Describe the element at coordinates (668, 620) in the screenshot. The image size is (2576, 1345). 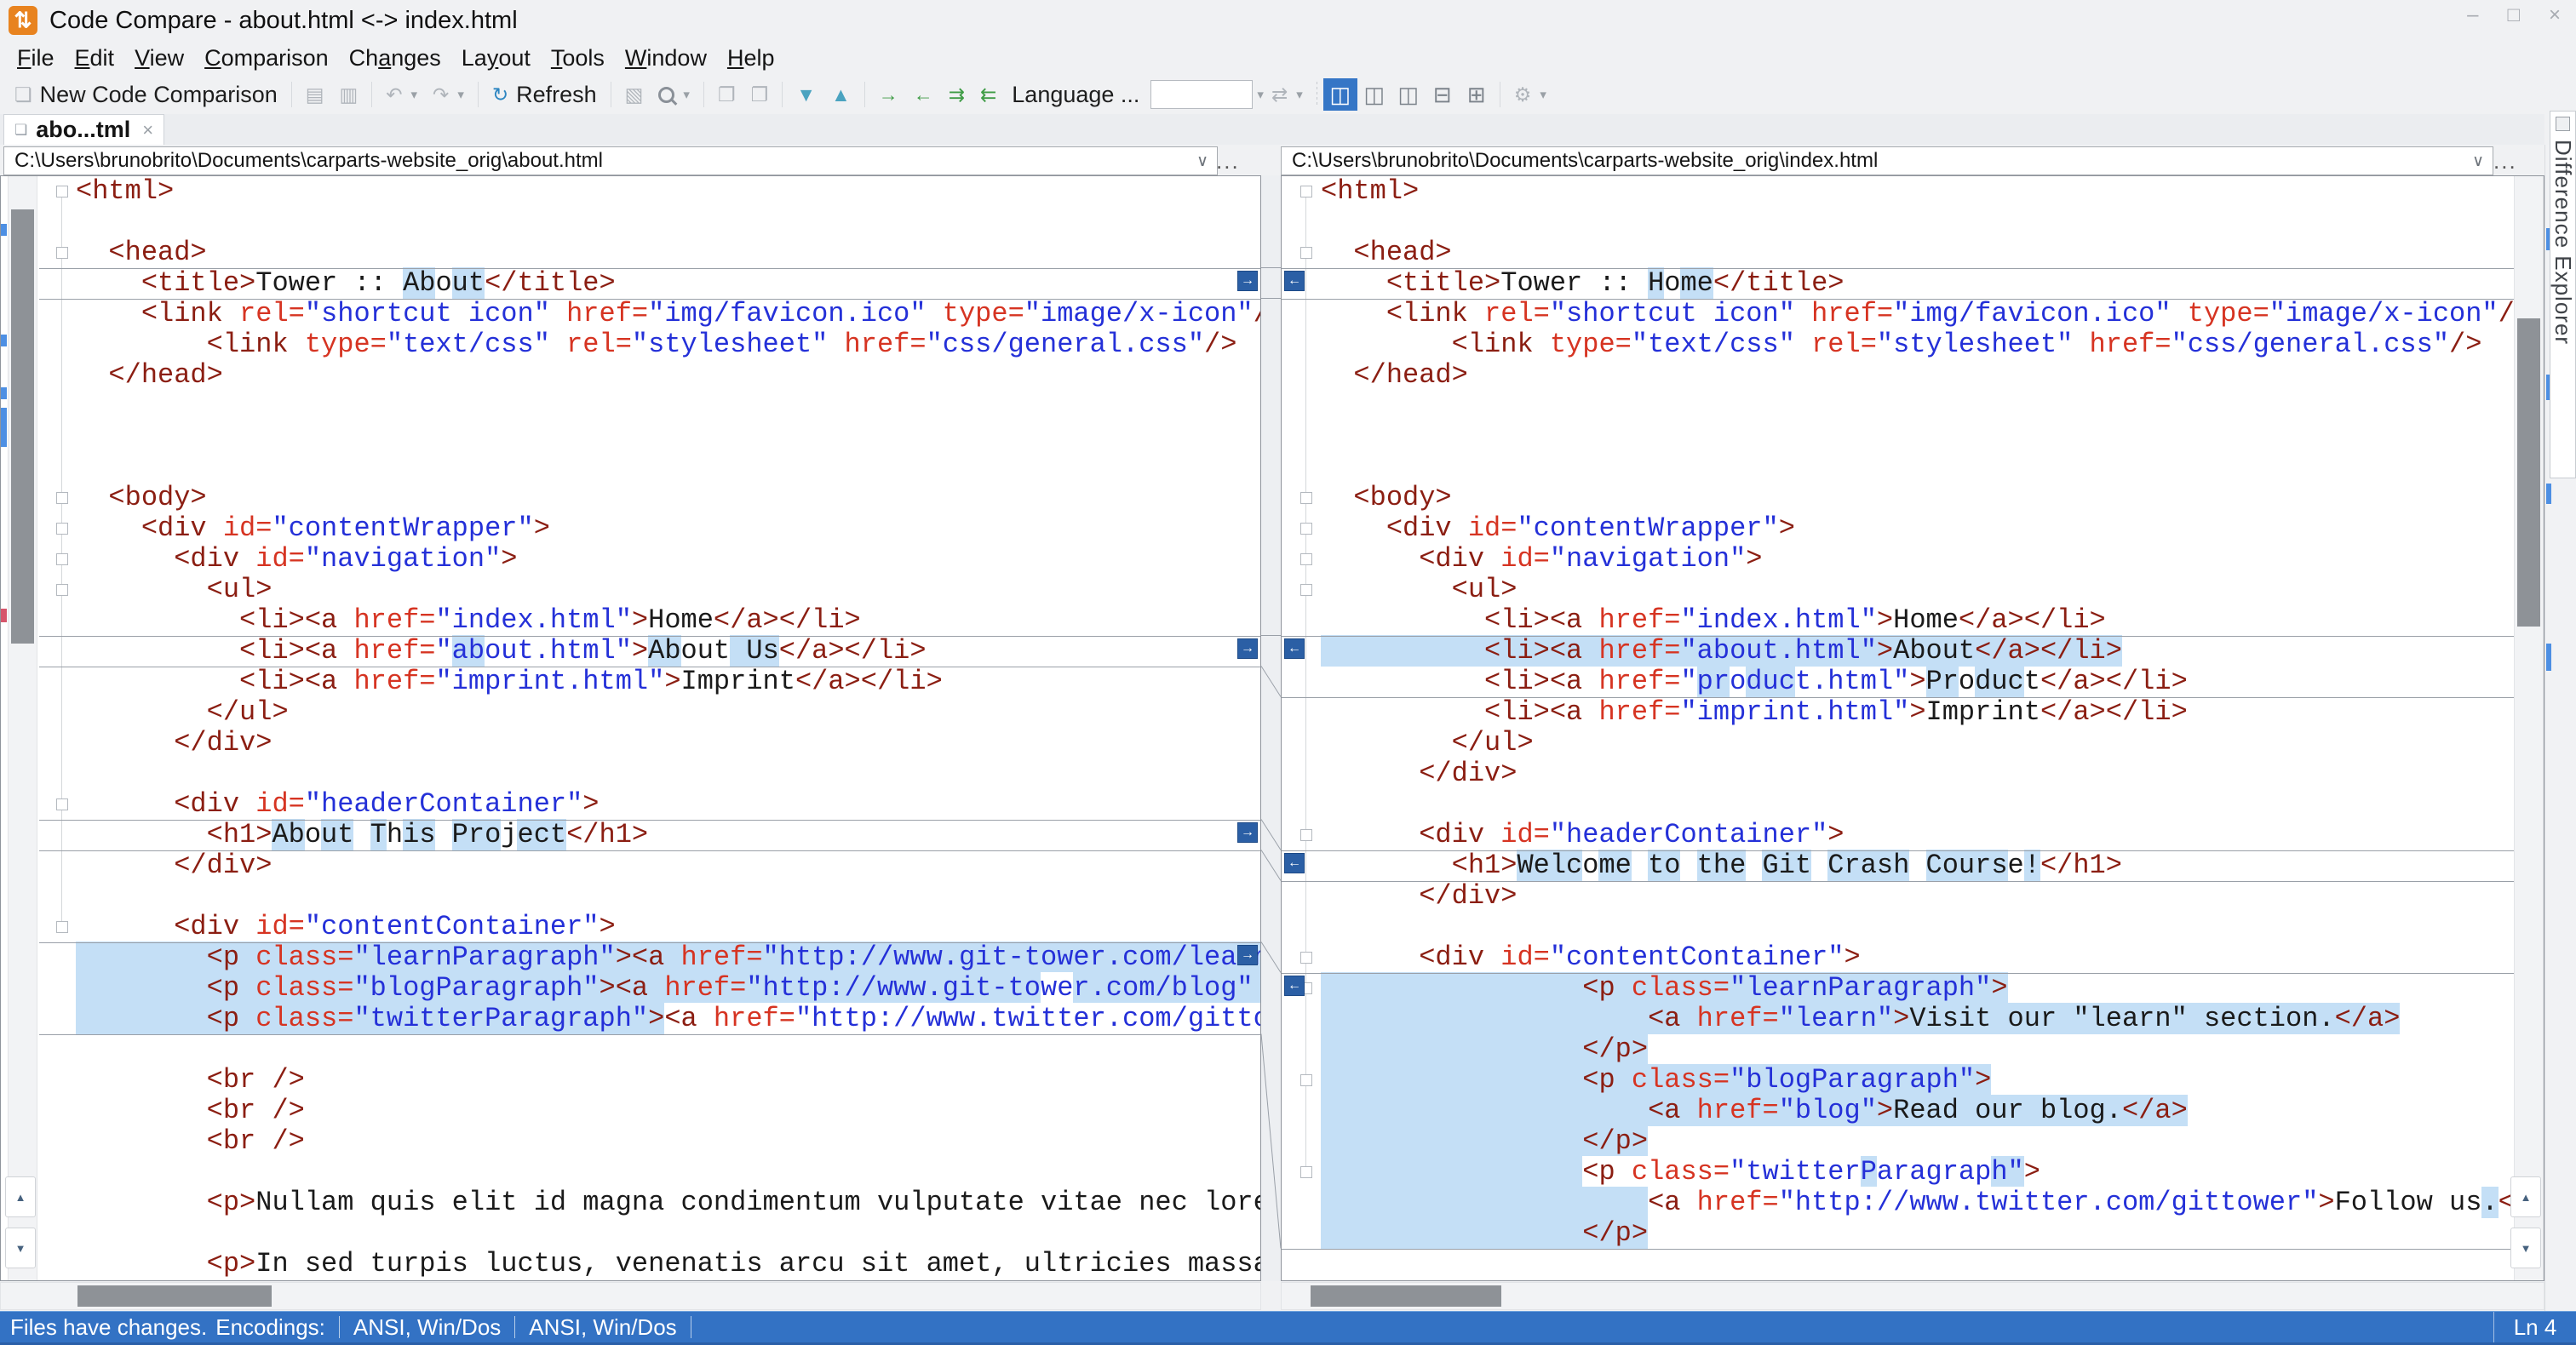
I see `code-line: <li><a href="index.html">Home</a></li>` at that location.